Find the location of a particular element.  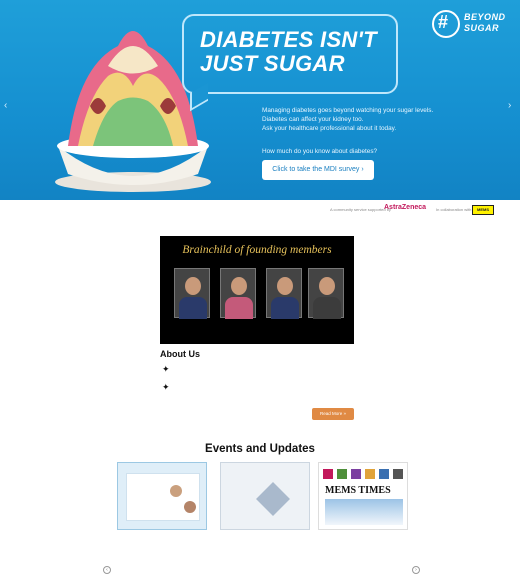

founders-title: Brainchild of founding members is located at coordinates (257, 250).